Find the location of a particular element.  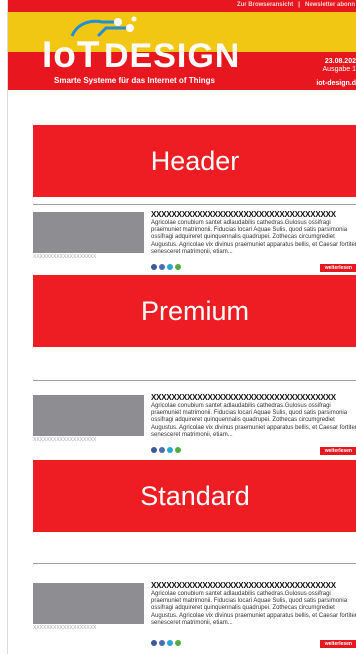

date-text: 23.08.202 is located at coordinates (340, 61).